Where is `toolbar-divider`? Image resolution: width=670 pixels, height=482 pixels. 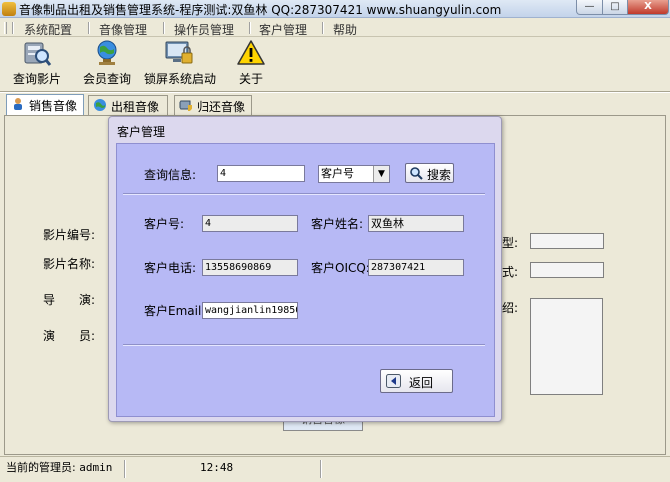
toolbar-divider is located at coordinates (335, 92).